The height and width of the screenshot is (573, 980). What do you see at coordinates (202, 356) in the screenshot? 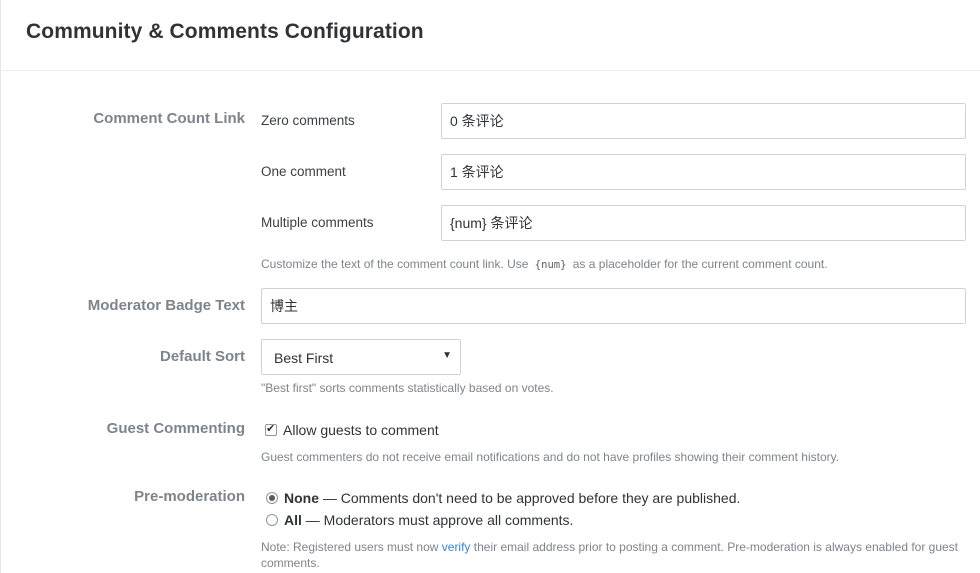
I see `default-sort-label: Default Sort` at bounding box center [202, 356].